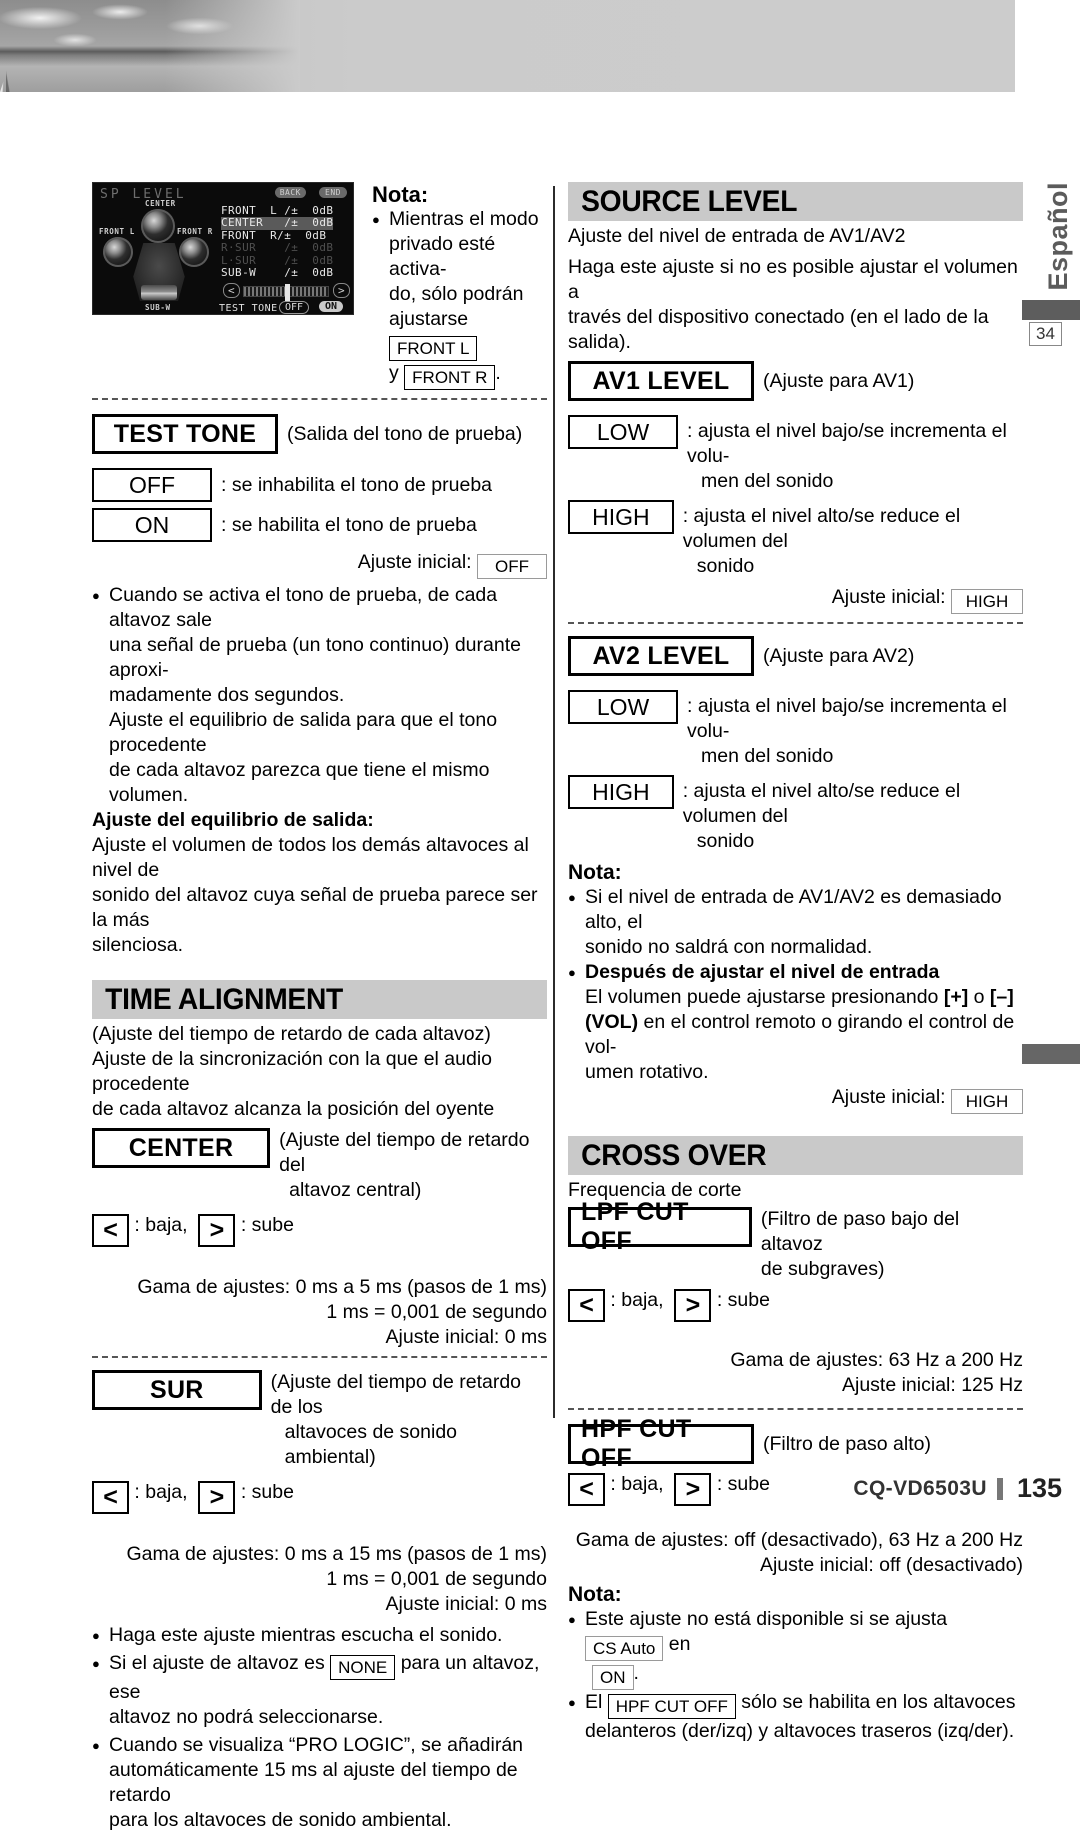  I want to click on test-tone-key: TEST TONE, so click(185, 434).